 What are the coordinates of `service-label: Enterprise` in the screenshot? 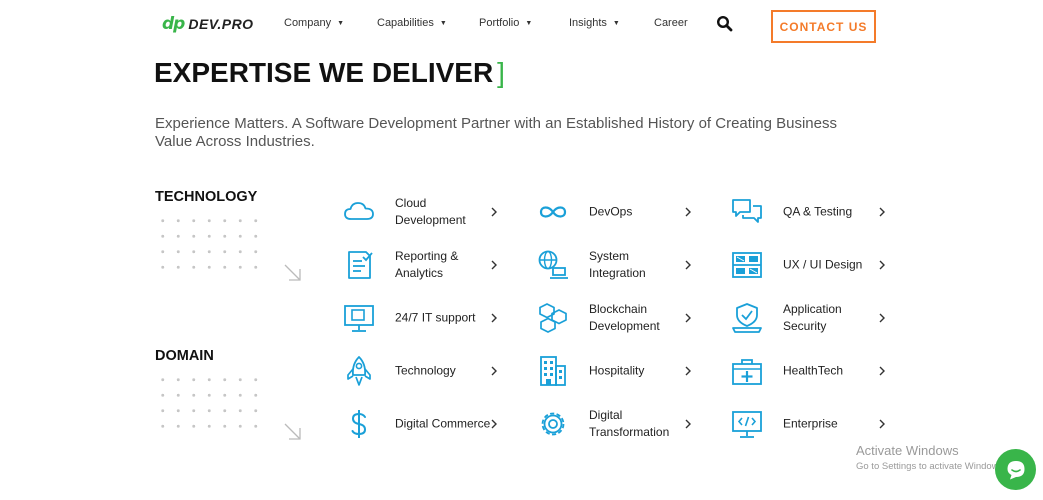 It's located at (810, 423).